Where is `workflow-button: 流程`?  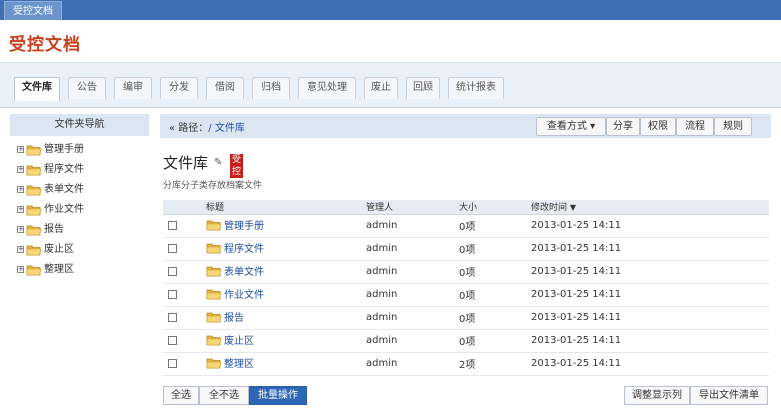
workflow-button: 流程 is located at coordinates (695, 126).